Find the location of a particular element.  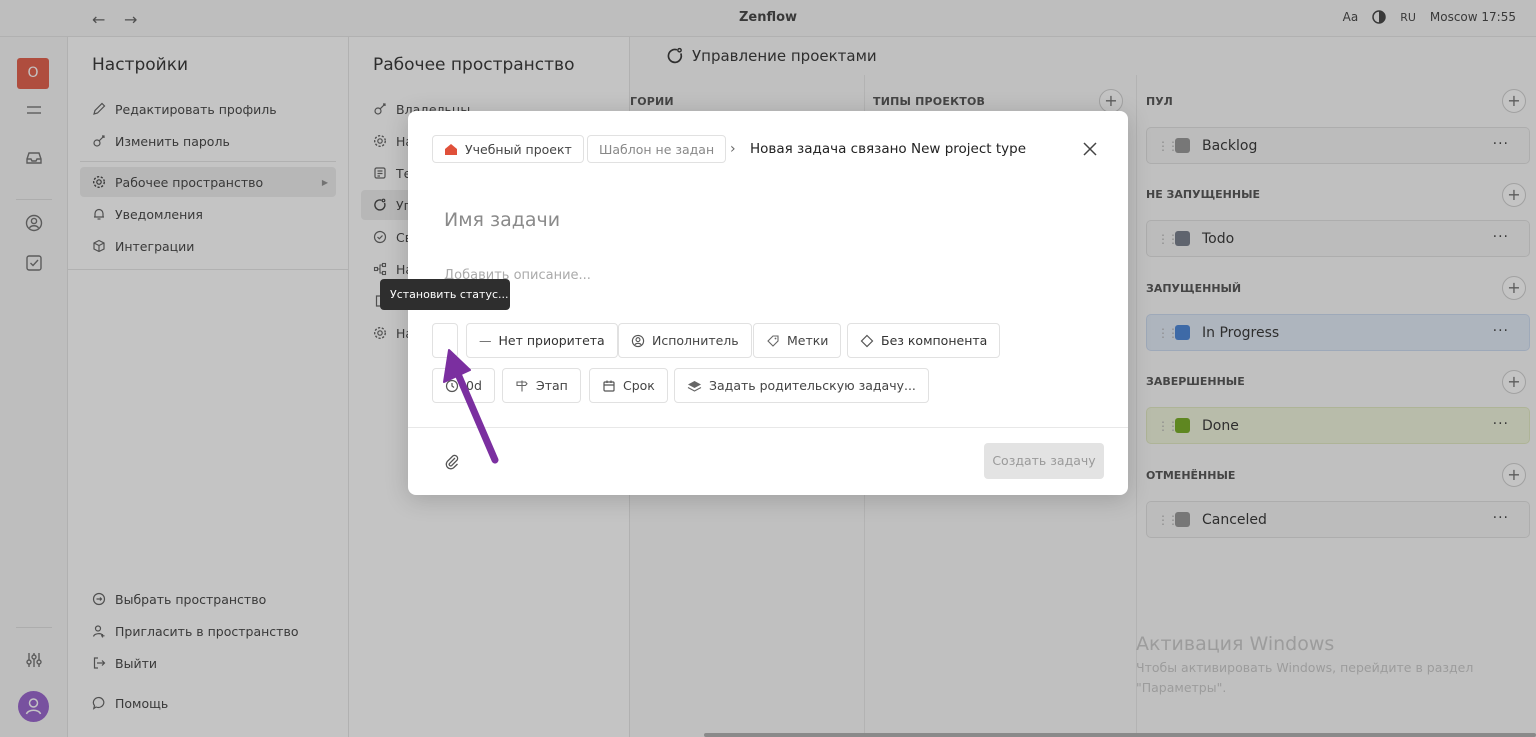

template-label: Шаблон не задан is located at coordinates (657, 149).